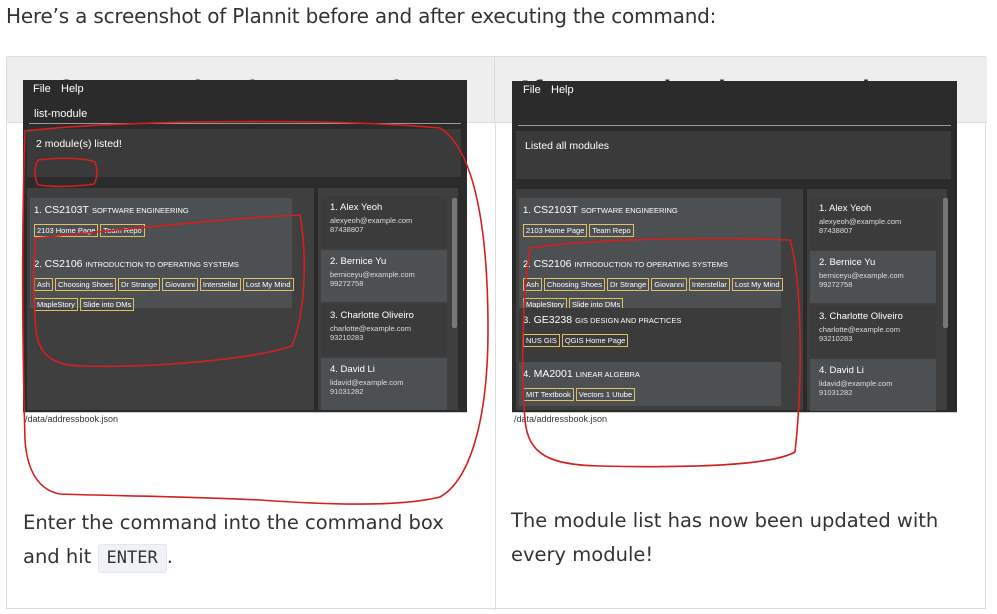 This screenshot has width=997, height=614. I want to click on result-display: 2 module(s) listed!, so click(244, 153).